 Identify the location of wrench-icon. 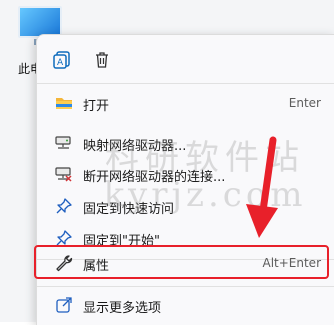
(64, 263).